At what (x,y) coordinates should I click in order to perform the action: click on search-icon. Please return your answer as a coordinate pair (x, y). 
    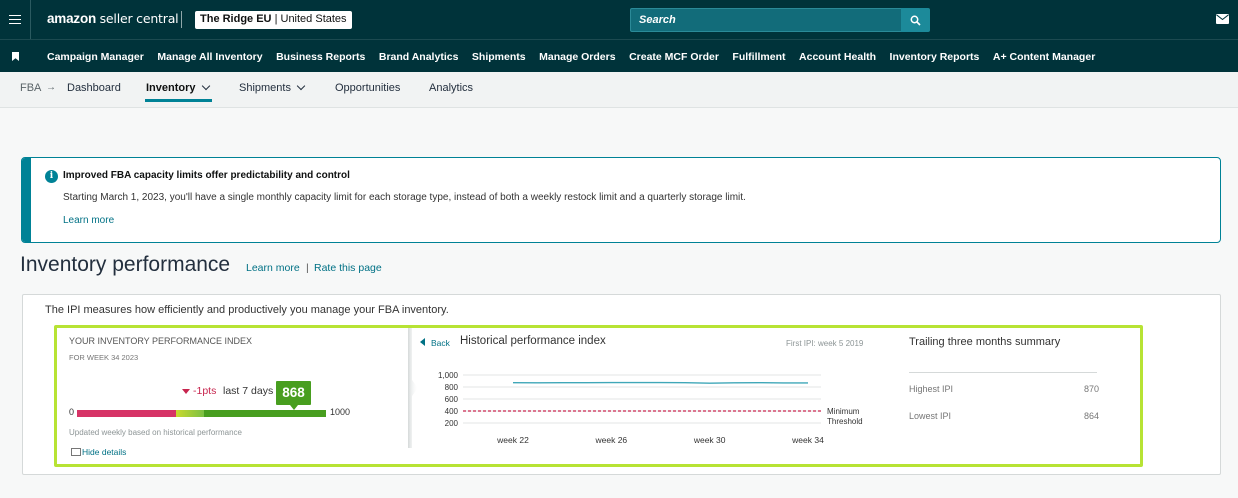
    Looking at the image, I should click on (915, 20).